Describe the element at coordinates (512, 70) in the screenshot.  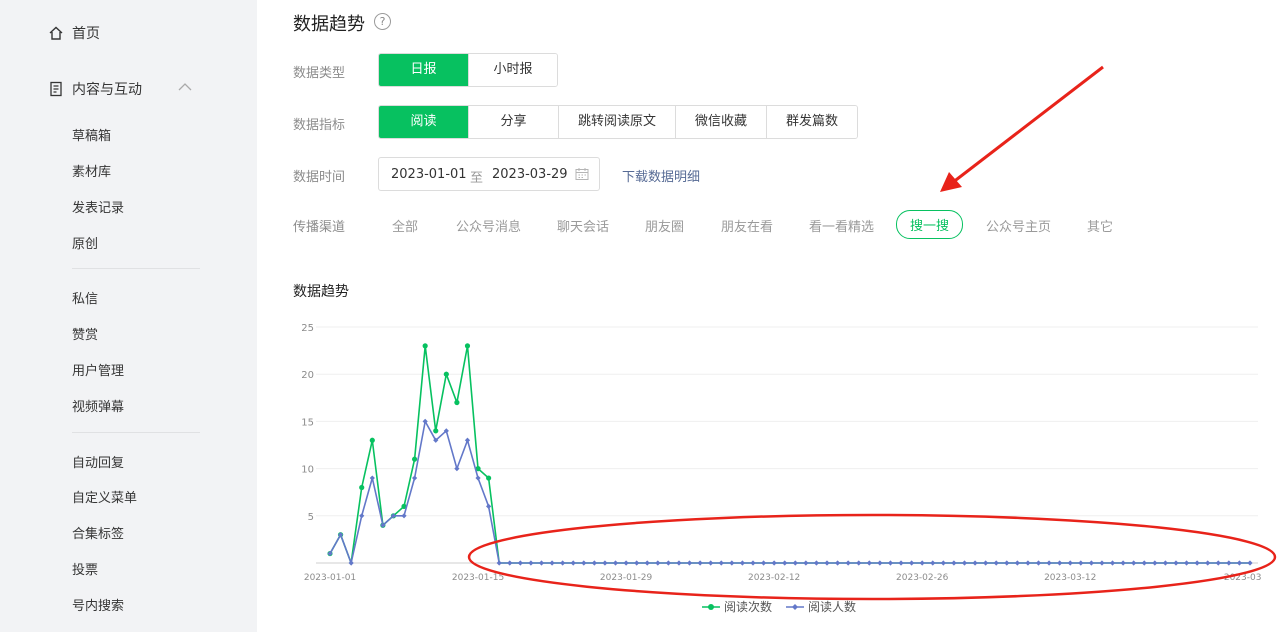
I see `data-type-hourly-button: 小时报` at that location.